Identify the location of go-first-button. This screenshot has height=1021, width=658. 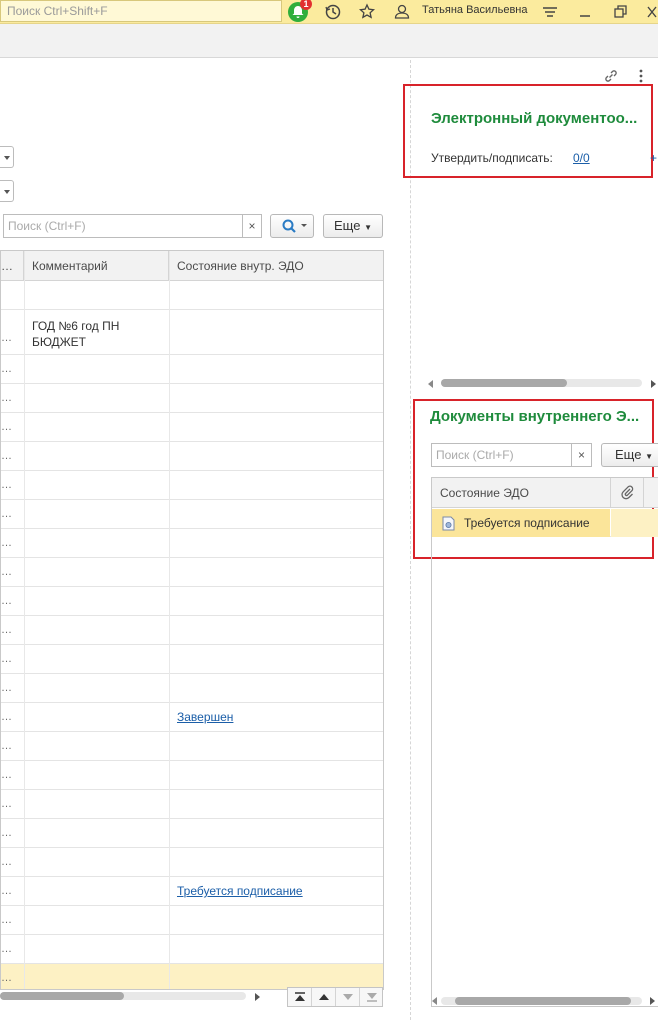
(300, 997).